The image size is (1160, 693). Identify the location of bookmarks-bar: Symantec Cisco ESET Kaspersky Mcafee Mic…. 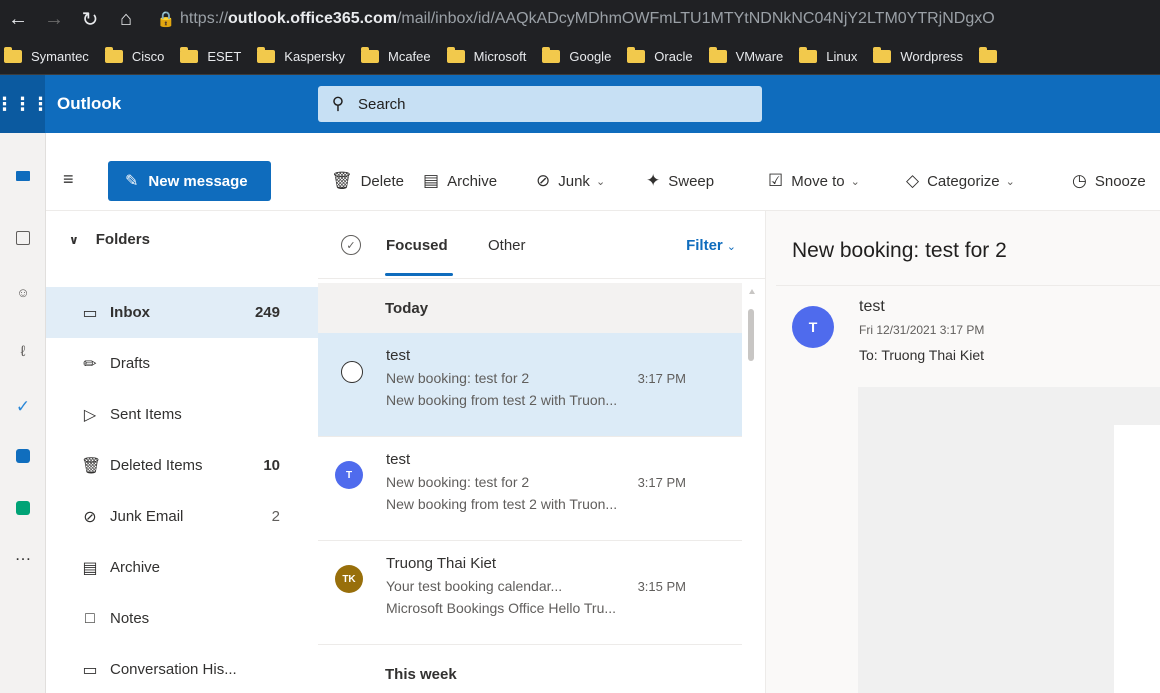
(580, 56).